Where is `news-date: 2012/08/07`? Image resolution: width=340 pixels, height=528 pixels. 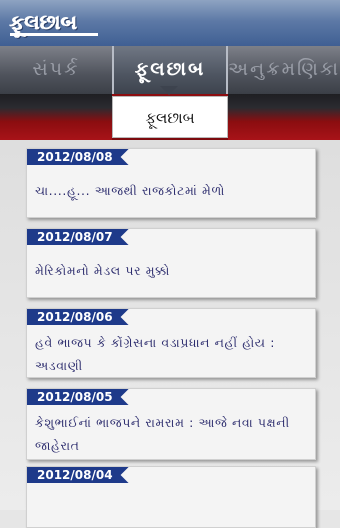
news-date: 2012/08/07 is located at coordinates (78, 237).